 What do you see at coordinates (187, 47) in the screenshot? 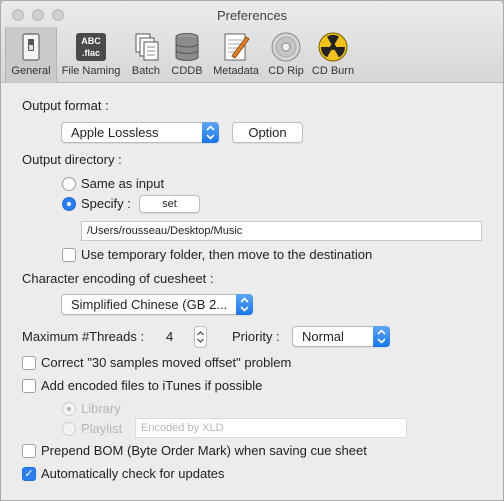
I see `database-icon` at bounding box center [187, 47].